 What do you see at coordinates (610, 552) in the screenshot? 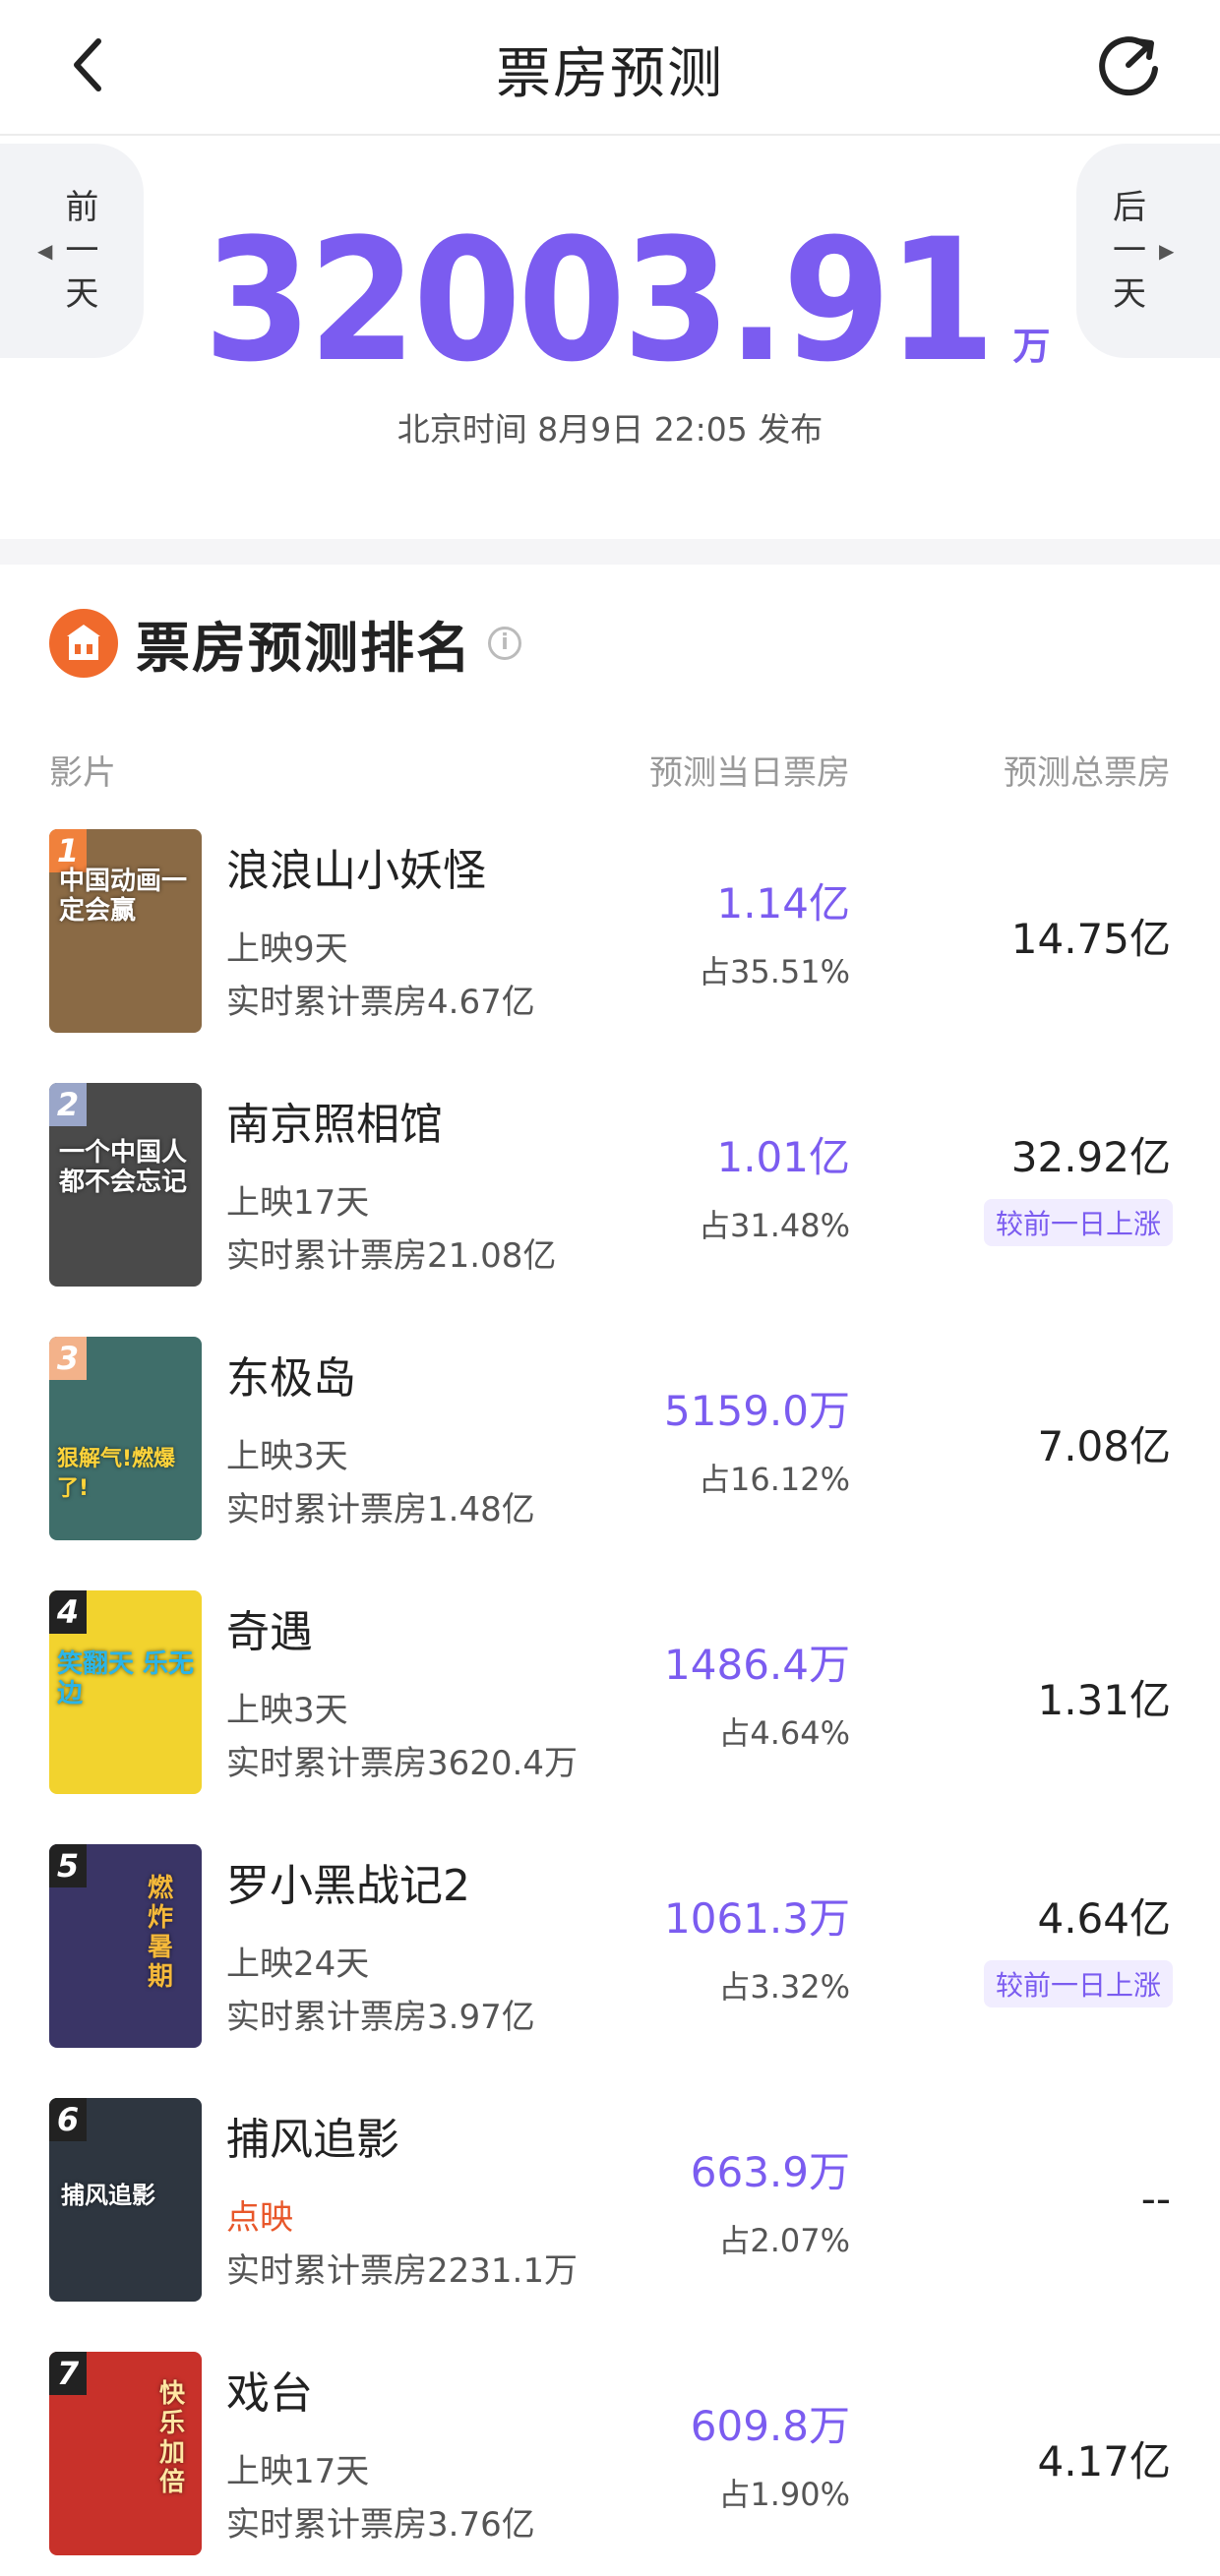
I see `section-divider` at bounding box center [610, 552].